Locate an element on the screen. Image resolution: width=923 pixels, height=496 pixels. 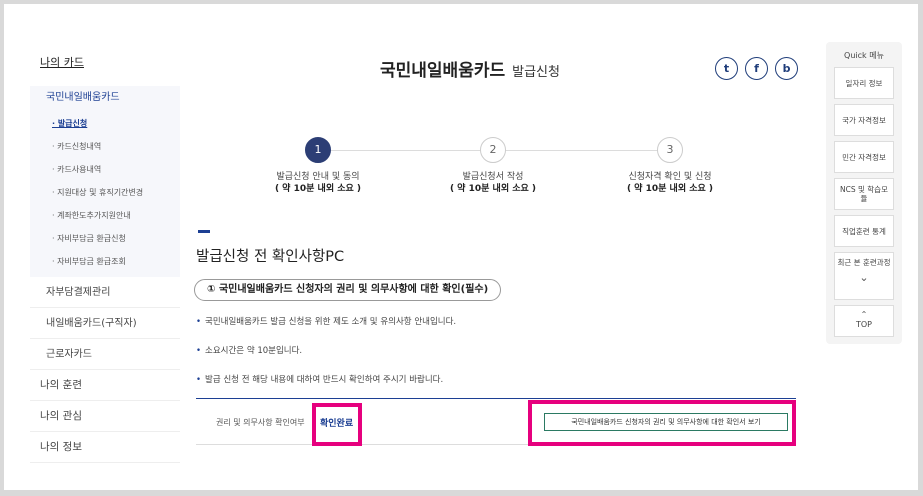
blog-icon: b is located at coordinates (786, 68).